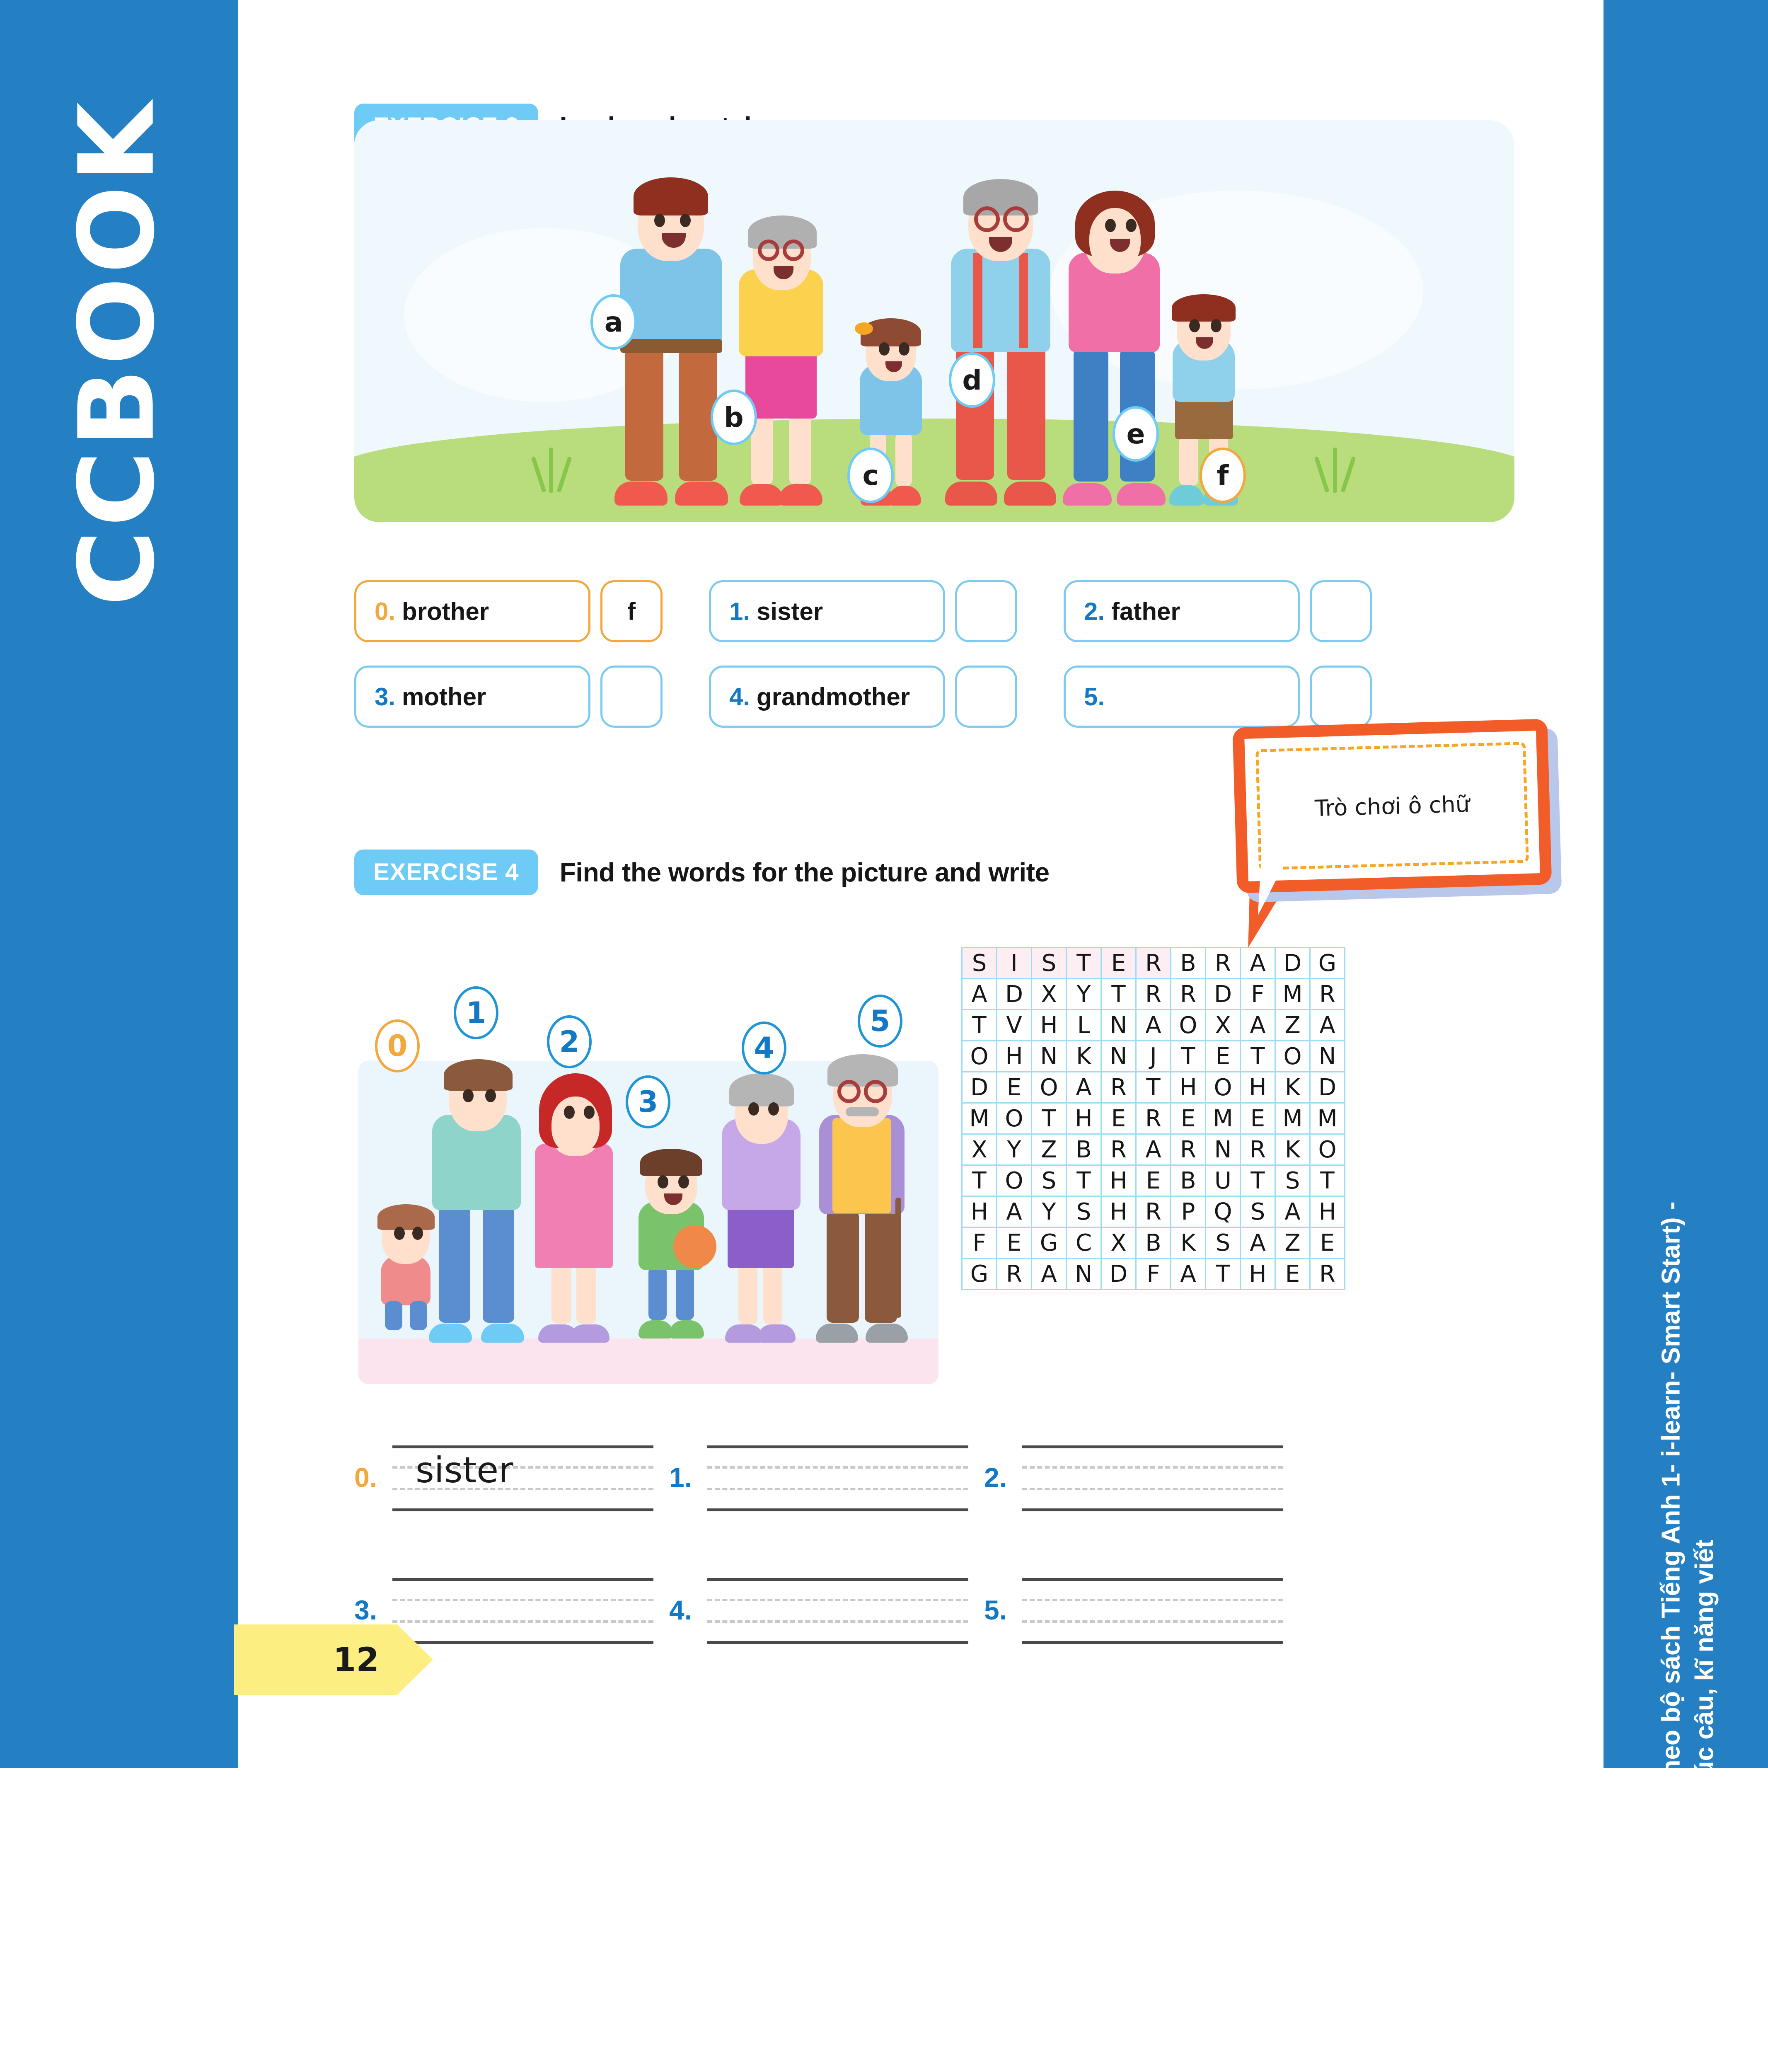 Image resolution: width=1768 pixels, height=2072 pixels. What do you see at coordinates (1153, 1056) in the screenshot?
I see `word-search-cell: J` at bounding box center [1153, 1056].